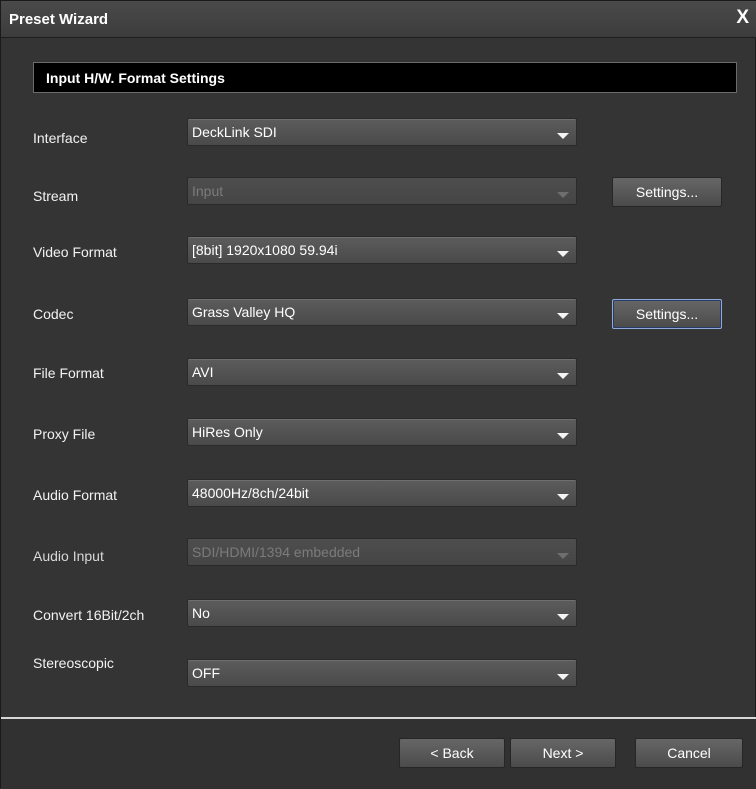  I want to click on stereoscopic-value: OFF, so click(206, 673).